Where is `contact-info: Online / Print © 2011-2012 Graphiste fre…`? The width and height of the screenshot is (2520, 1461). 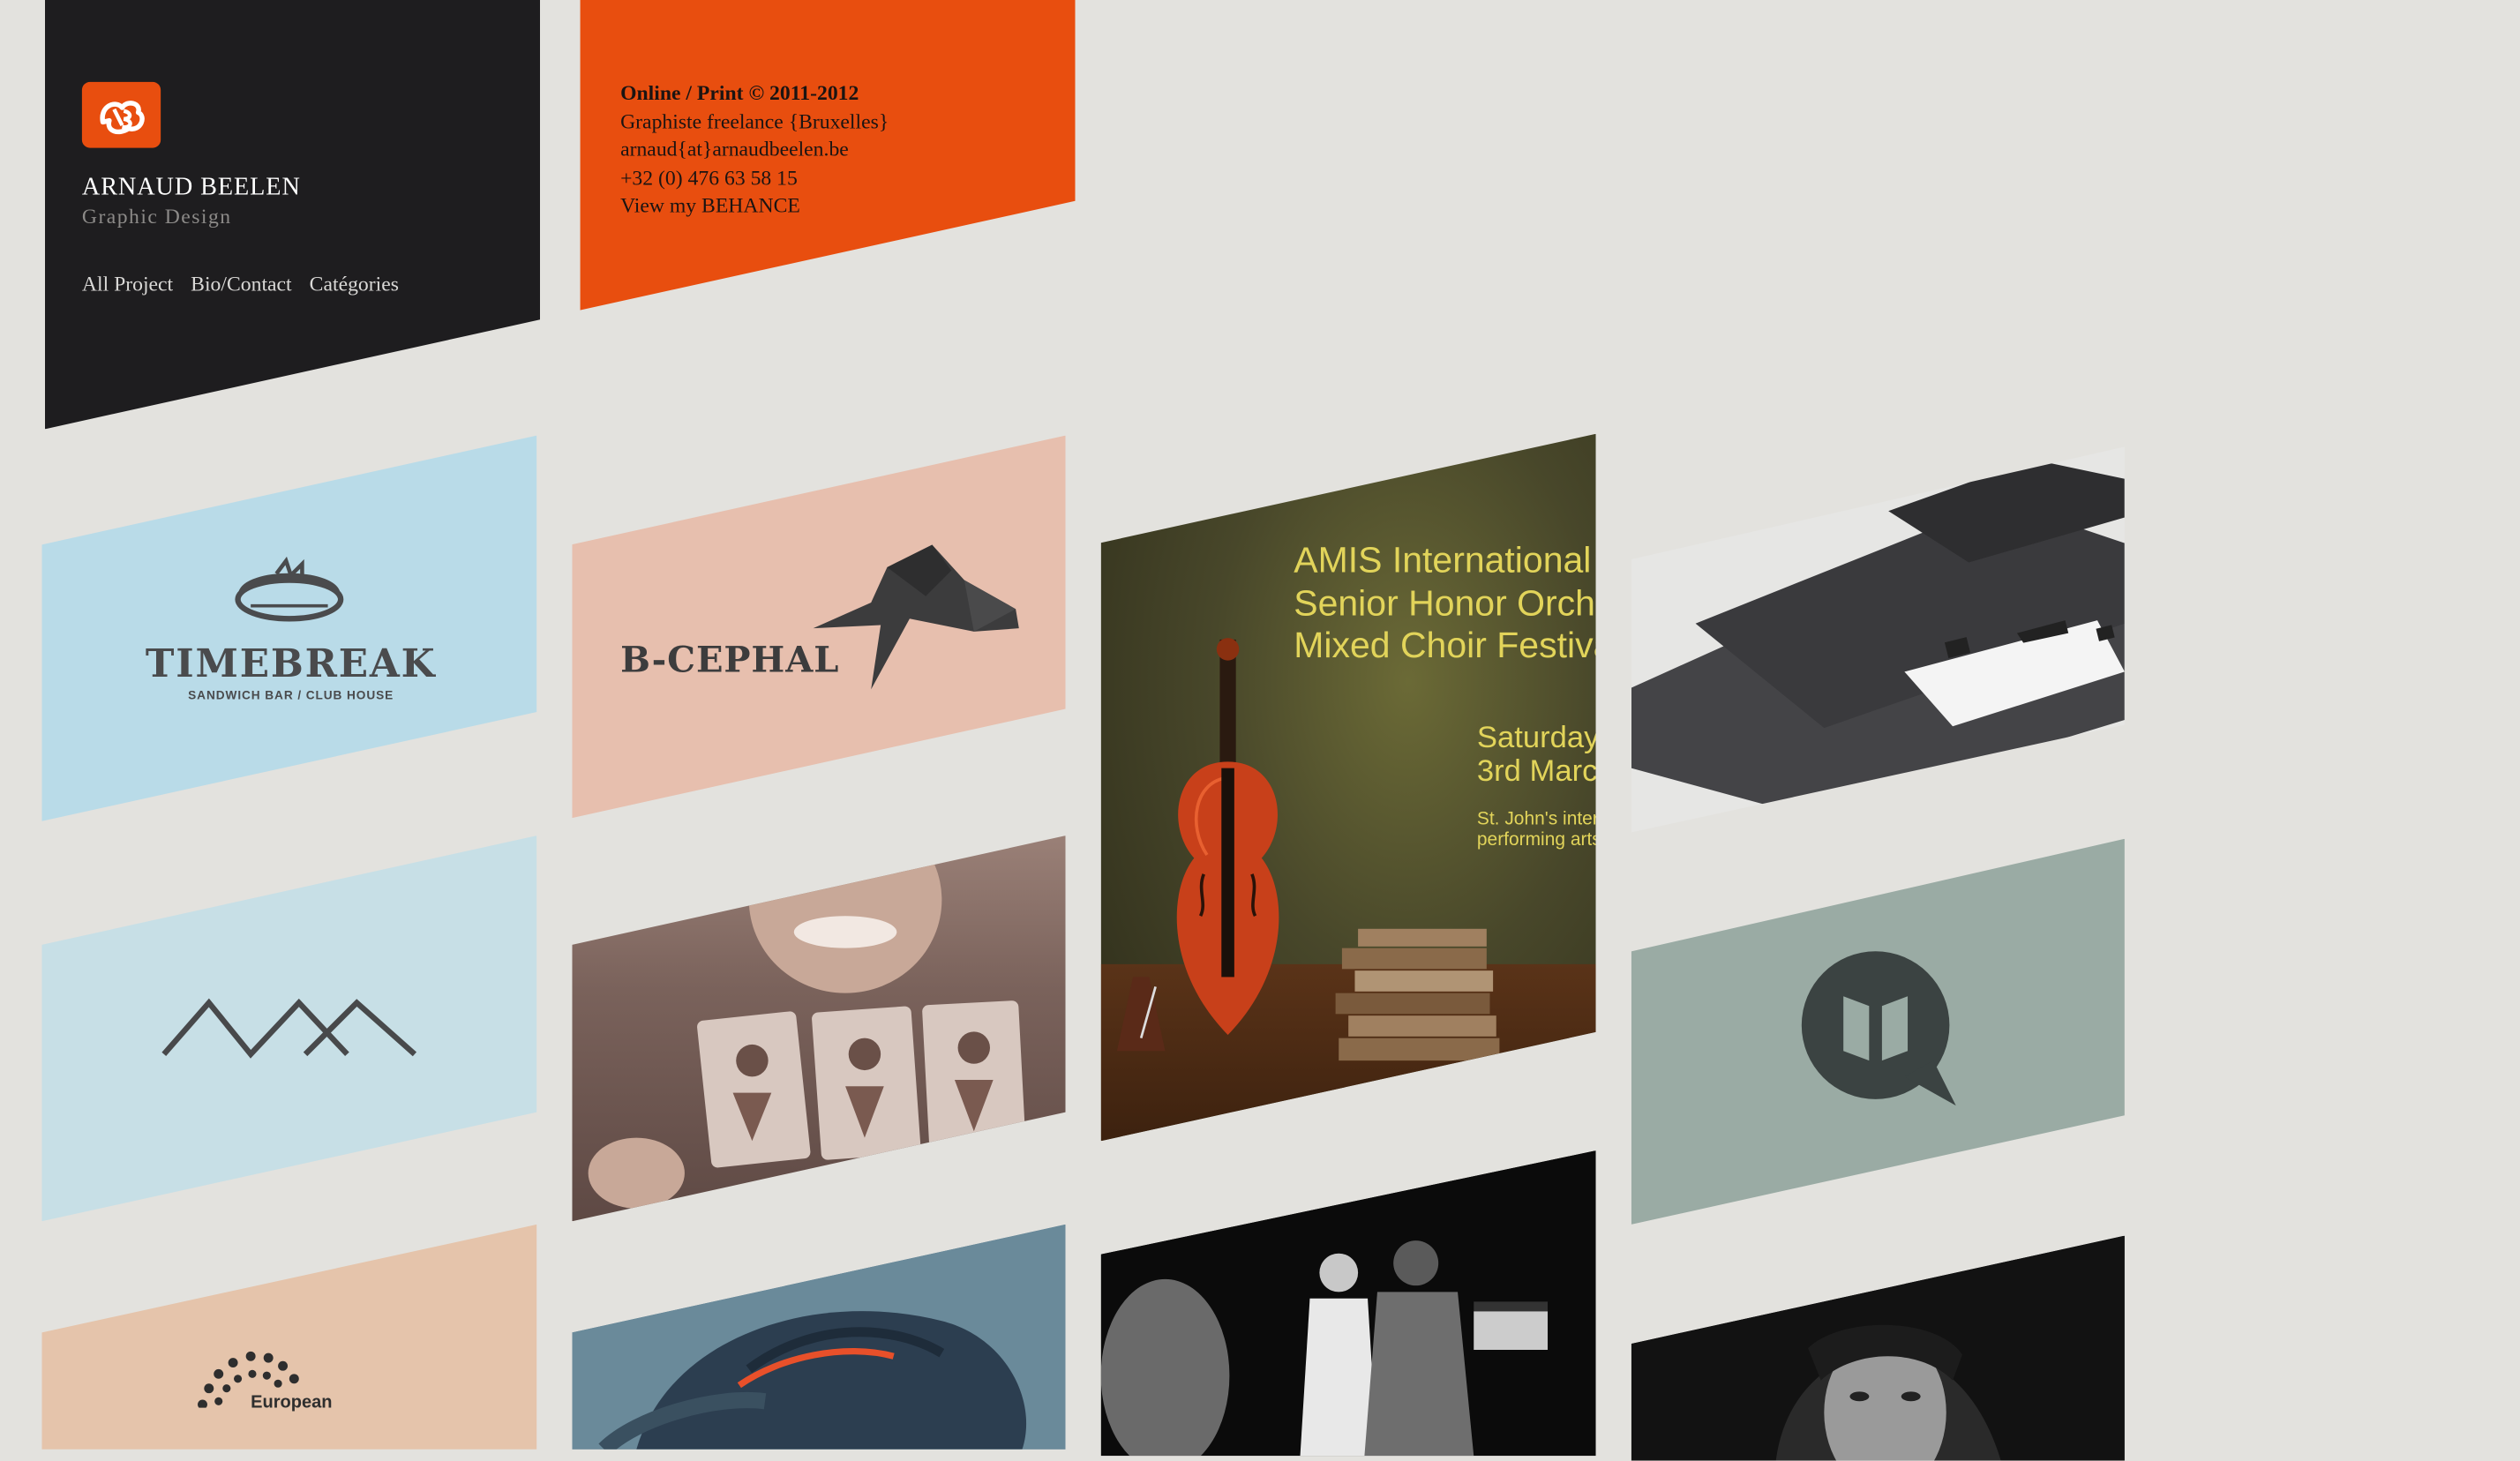
contact-info: Online / Print © 2011-2012 Graphiste fre… is located at coordinates (754, 149).